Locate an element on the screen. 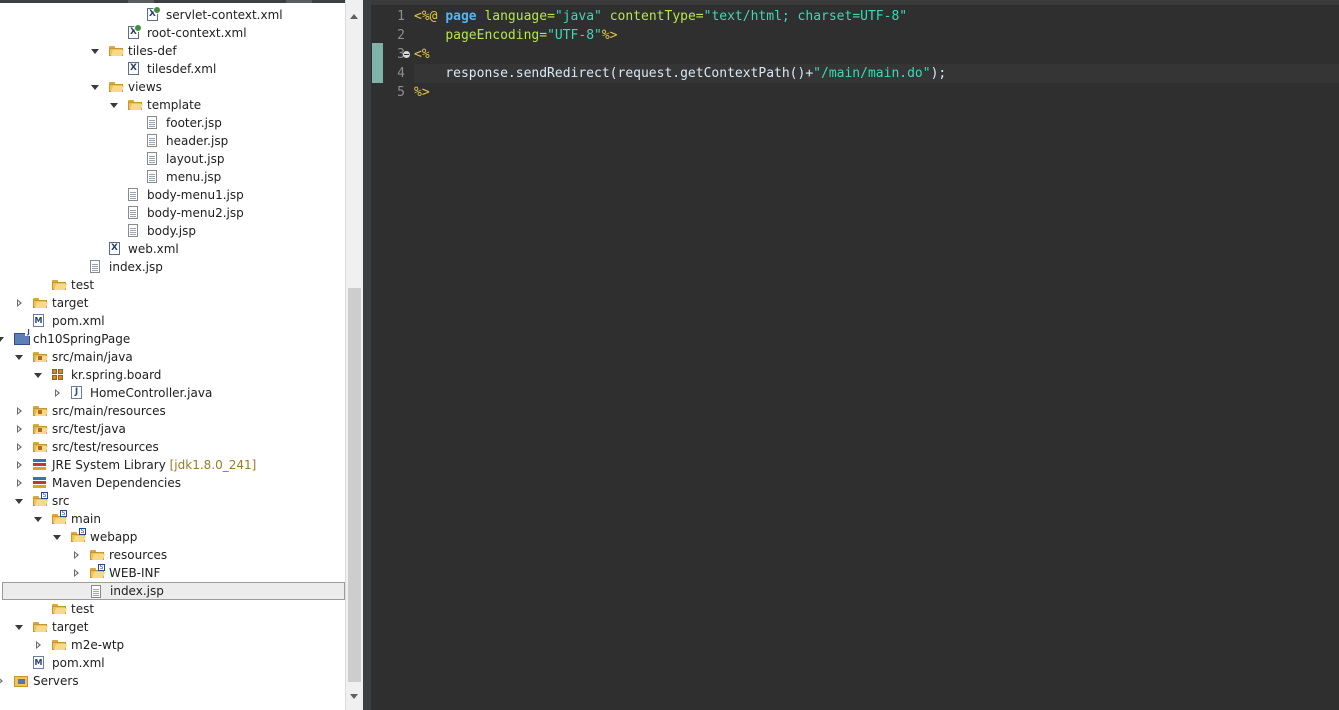 The width and height of the screenshot is (1339, 710). tree-item-menu-jsp: menu.jsp is located at coordinates (172, 177).